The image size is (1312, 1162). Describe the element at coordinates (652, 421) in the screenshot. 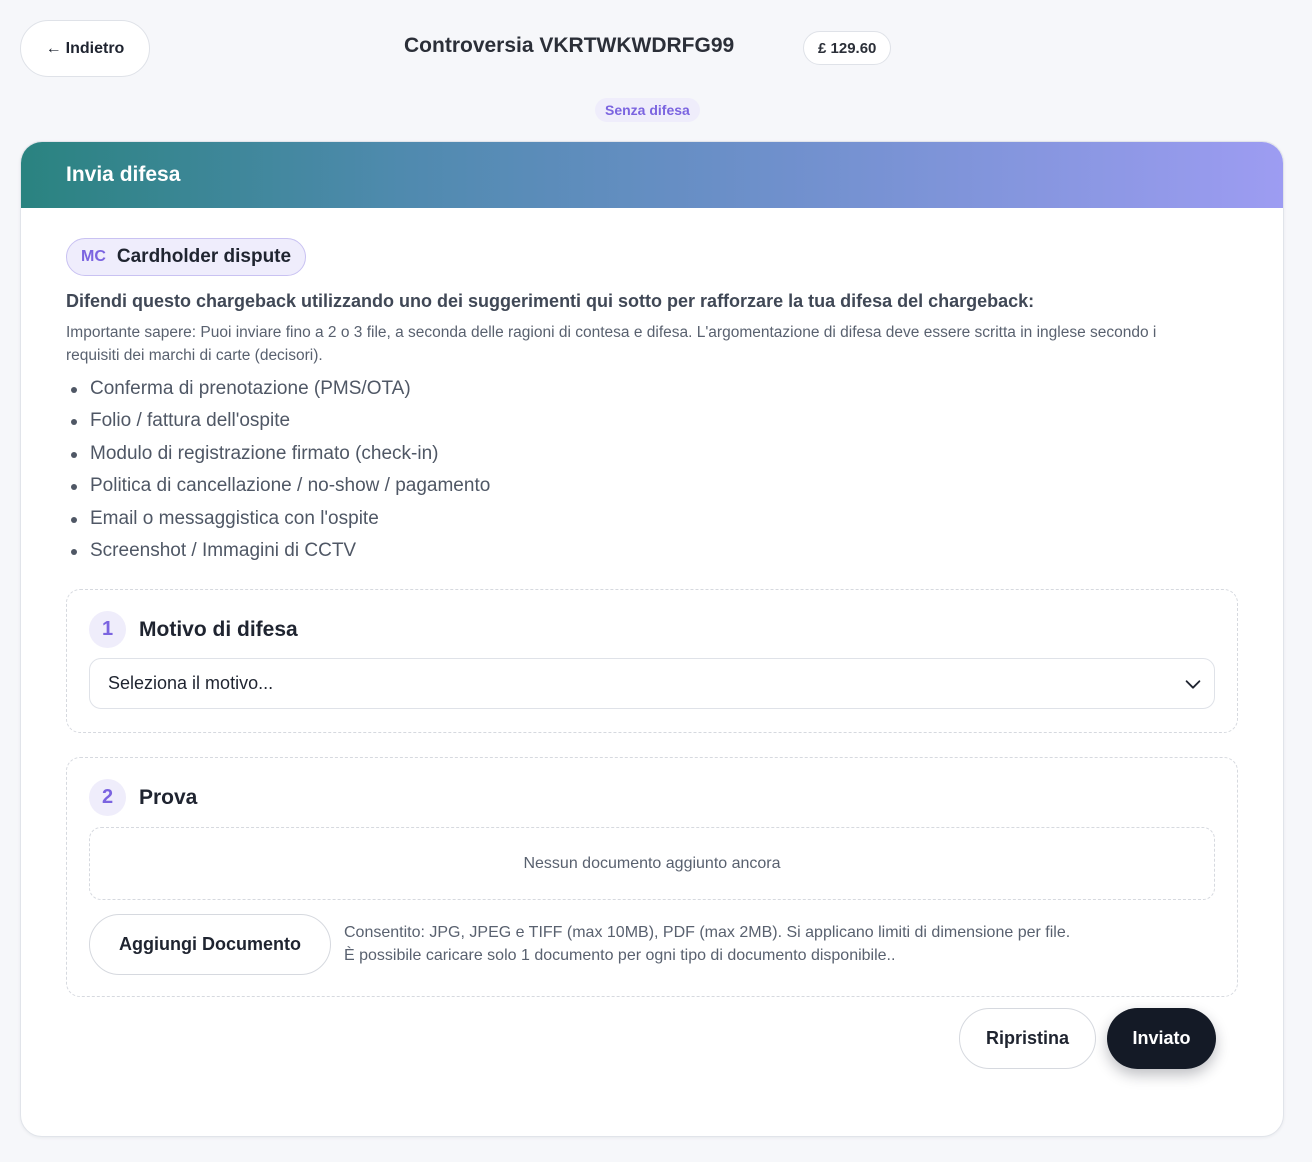

I see `suggestion-item: Folio / fattura dell'ospite` at that location.